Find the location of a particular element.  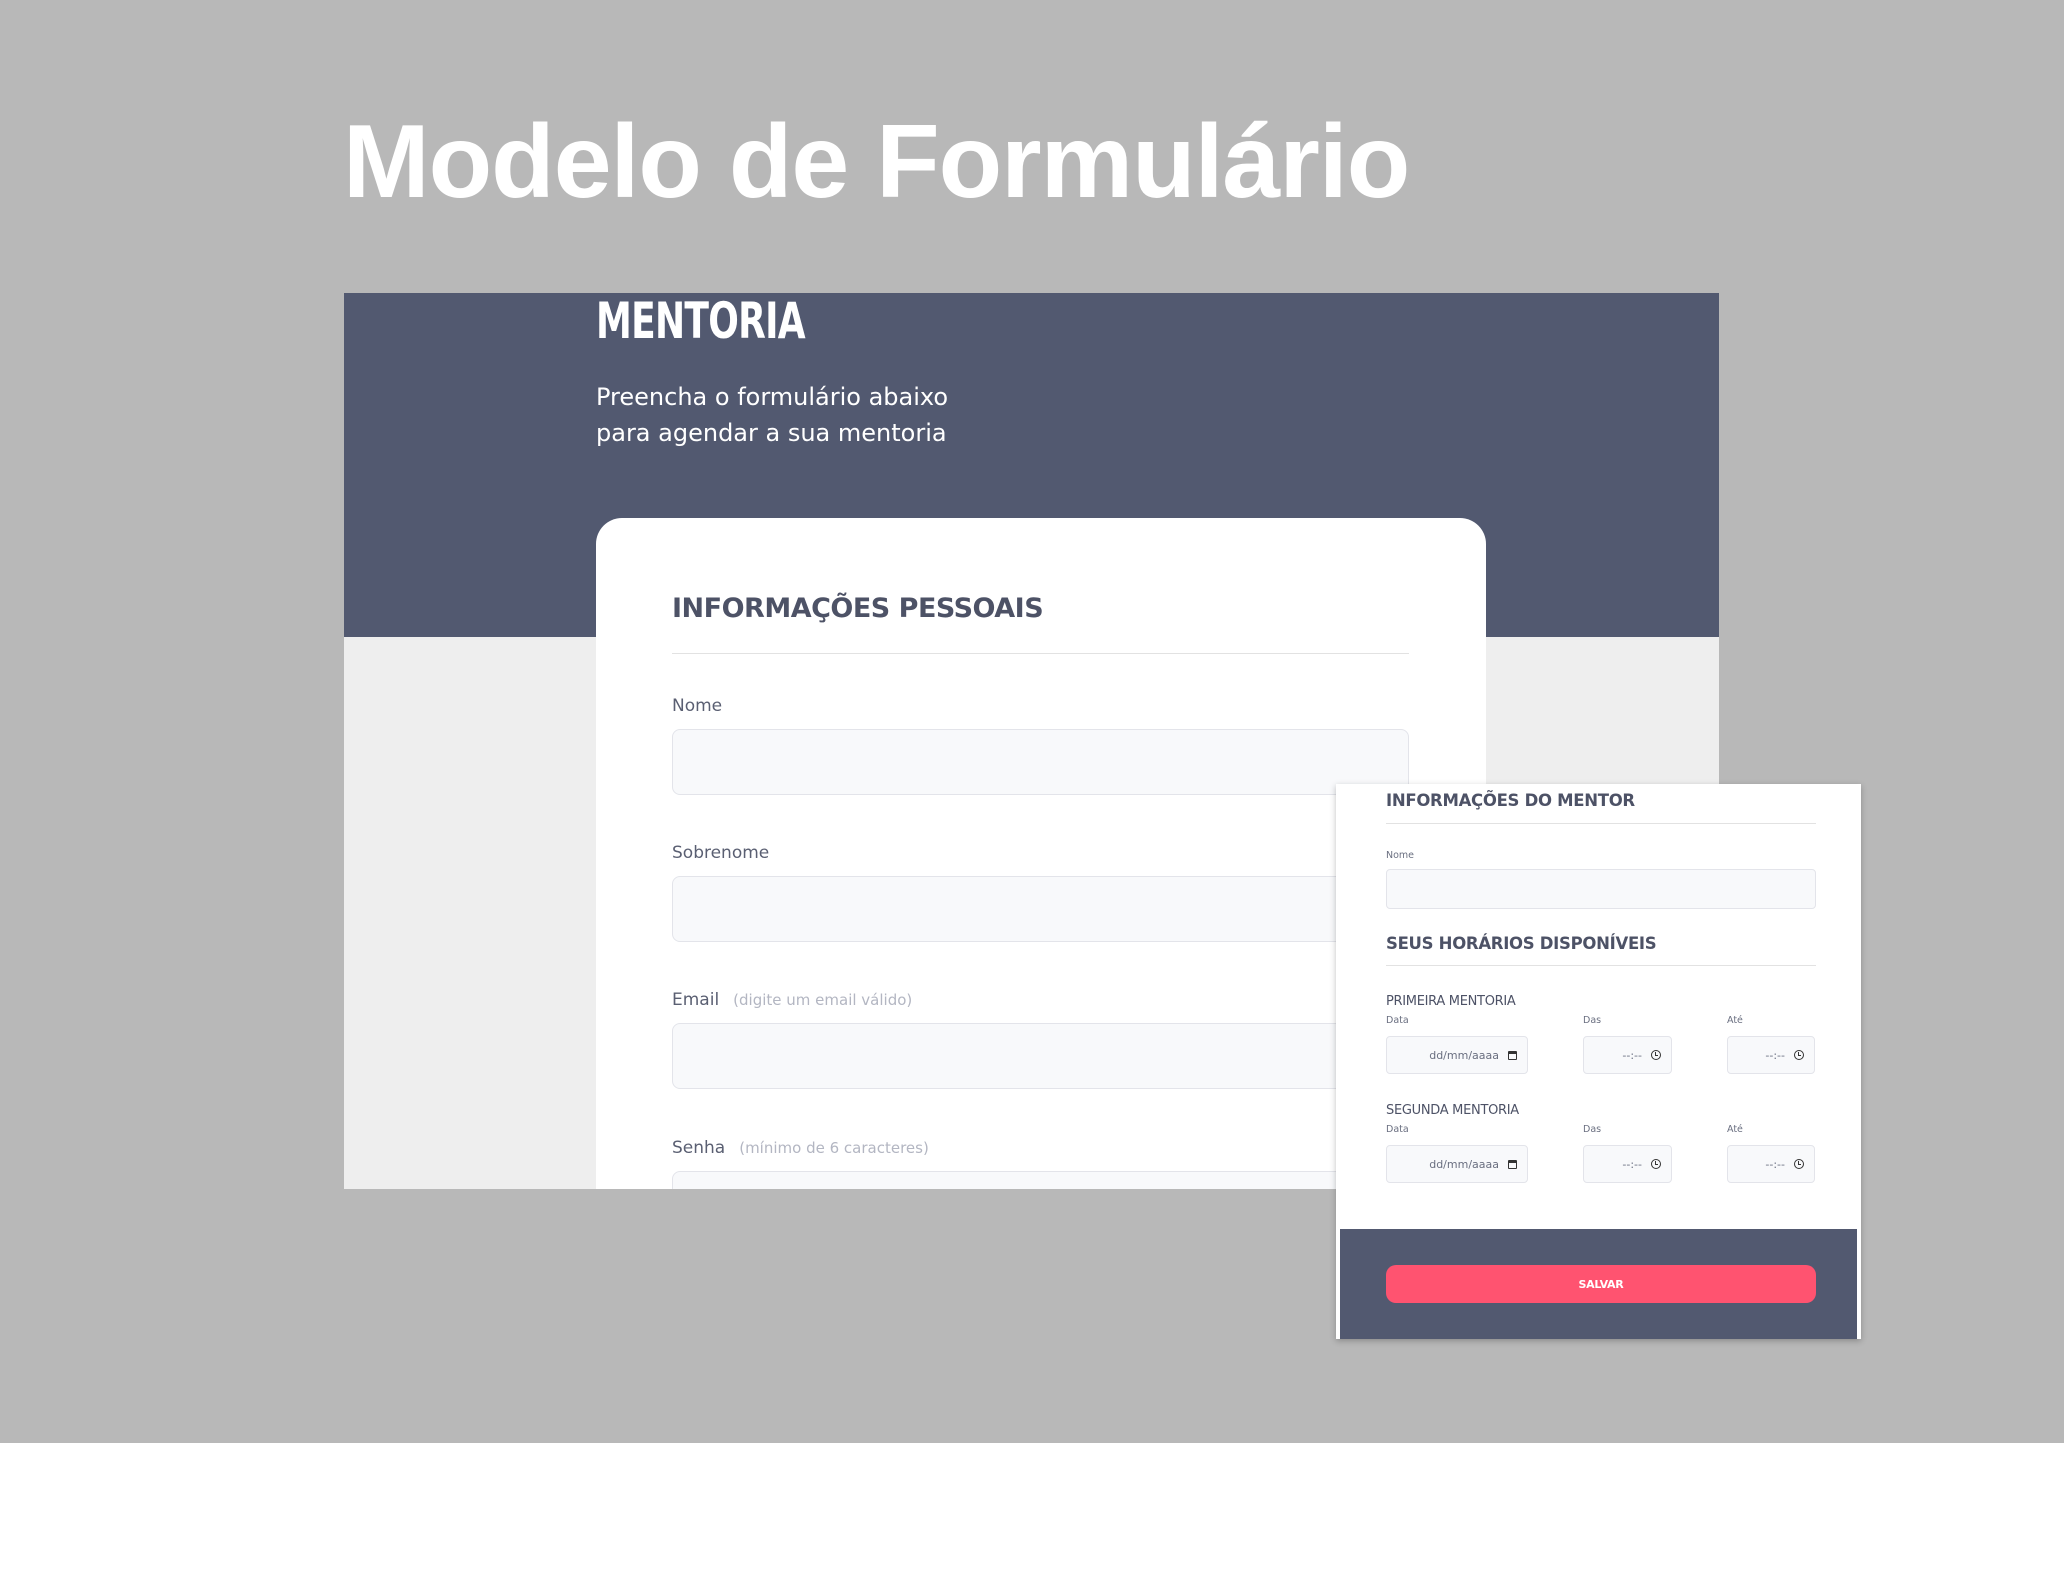

section-title-schedule: SEUS HORÁRIOS DISPONÍVEIS is located at coordinates (1521, 943).